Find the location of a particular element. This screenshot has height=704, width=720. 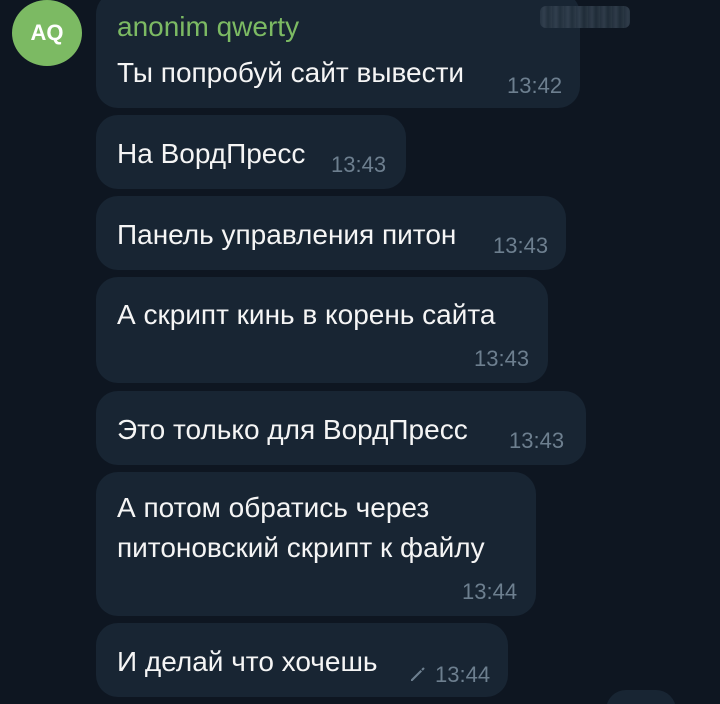

message-text: Это только для ВордПресс is located at coordinates (292, 429).